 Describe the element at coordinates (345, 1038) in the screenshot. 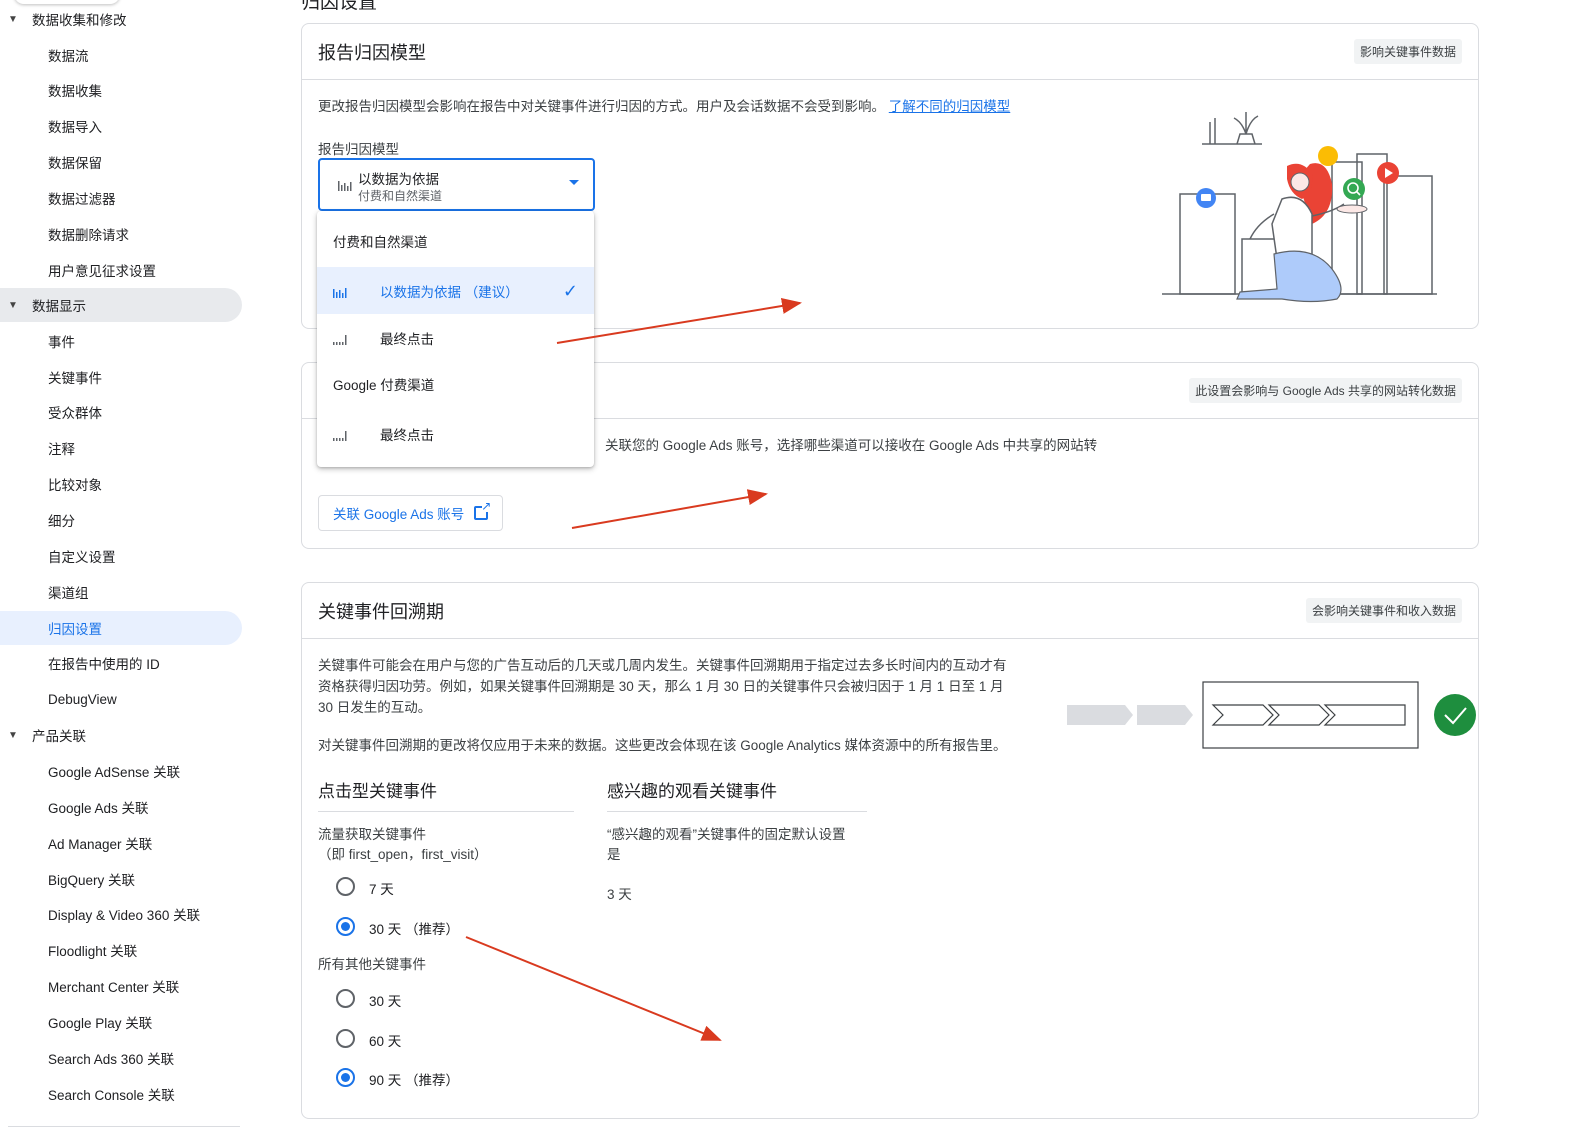

I see `radio-other-60-days` at that location.